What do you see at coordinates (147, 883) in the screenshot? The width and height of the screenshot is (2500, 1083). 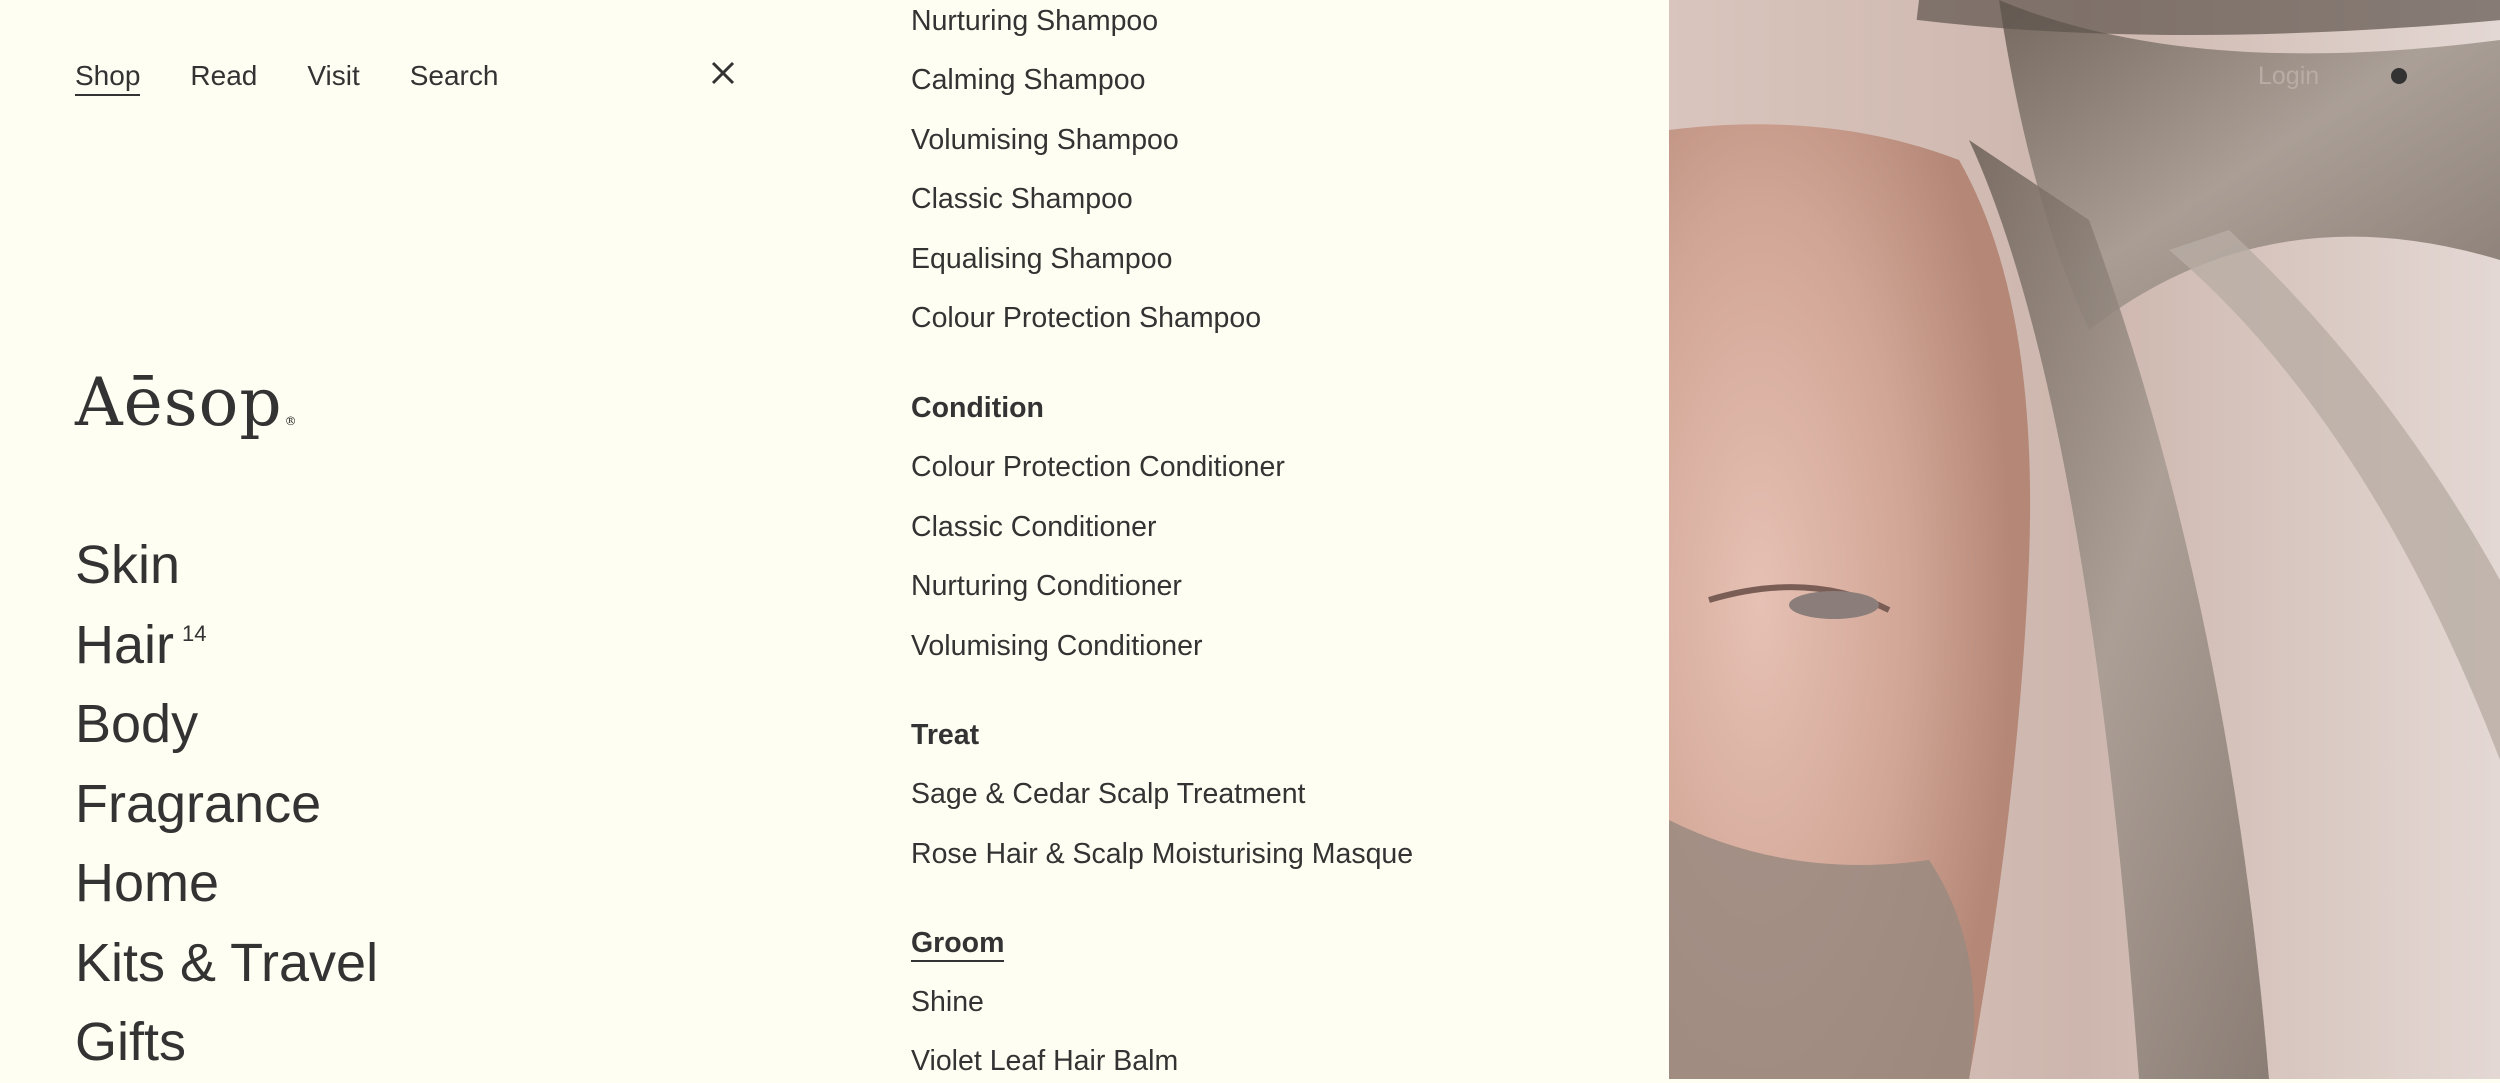 I see `category-label: Home` at bounding box center [147, 883].